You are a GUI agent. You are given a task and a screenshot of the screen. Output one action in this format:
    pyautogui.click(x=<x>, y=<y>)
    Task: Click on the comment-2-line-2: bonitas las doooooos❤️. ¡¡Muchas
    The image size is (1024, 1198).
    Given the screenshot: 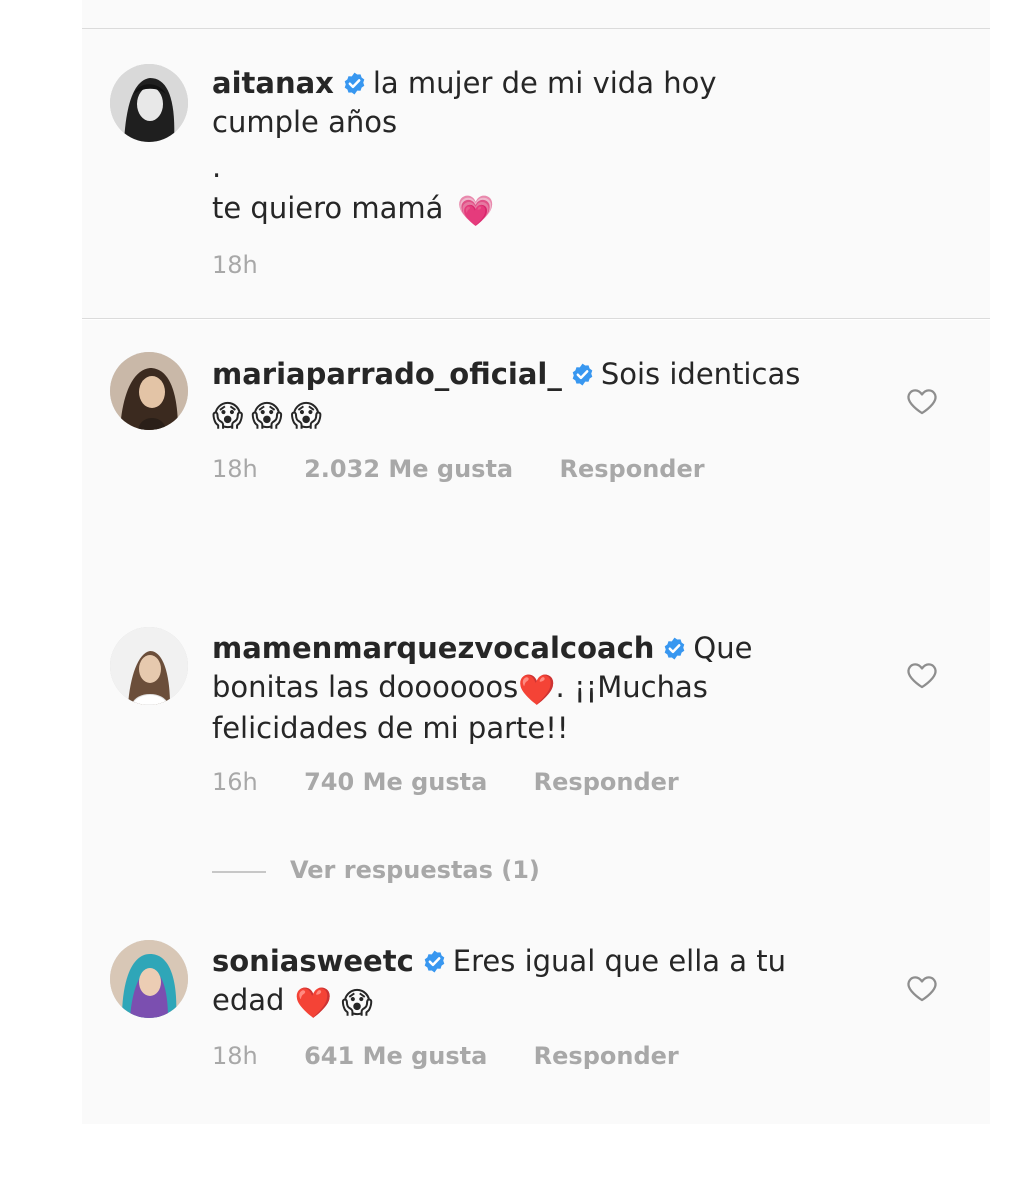 What is the action you would take?
    pyautogui.click(x=542, y=688)
    